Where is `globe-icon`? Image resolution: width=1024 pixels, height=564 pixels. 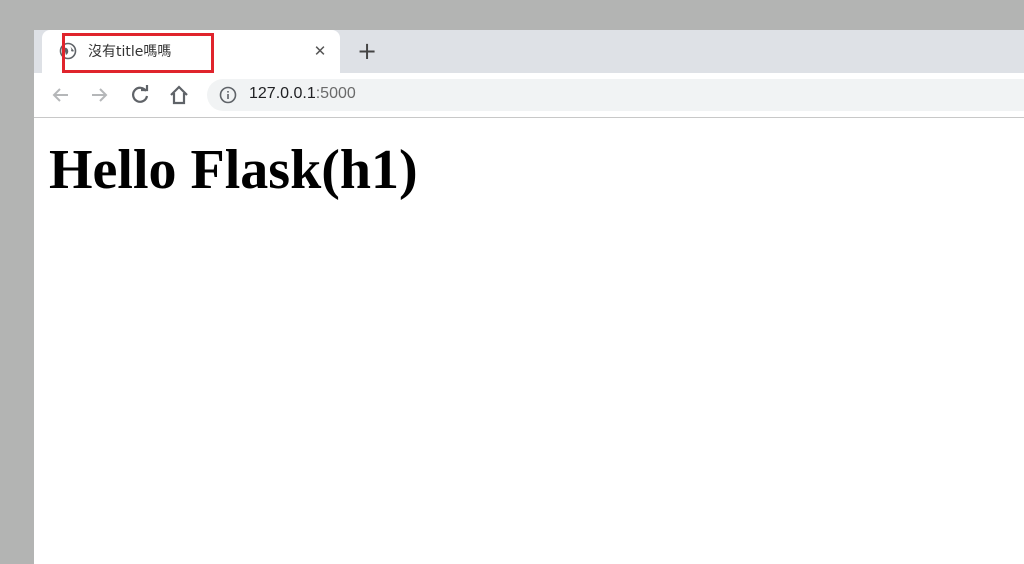 globe-icon is located at coordinates (68, 51).